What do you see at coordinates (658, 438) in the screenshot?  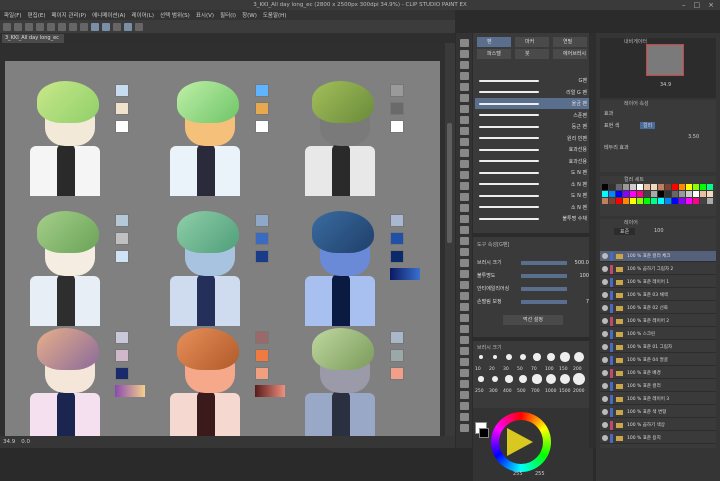 I see `layer-row: 100 % 표준 용지` at bounding box center [658, 438].